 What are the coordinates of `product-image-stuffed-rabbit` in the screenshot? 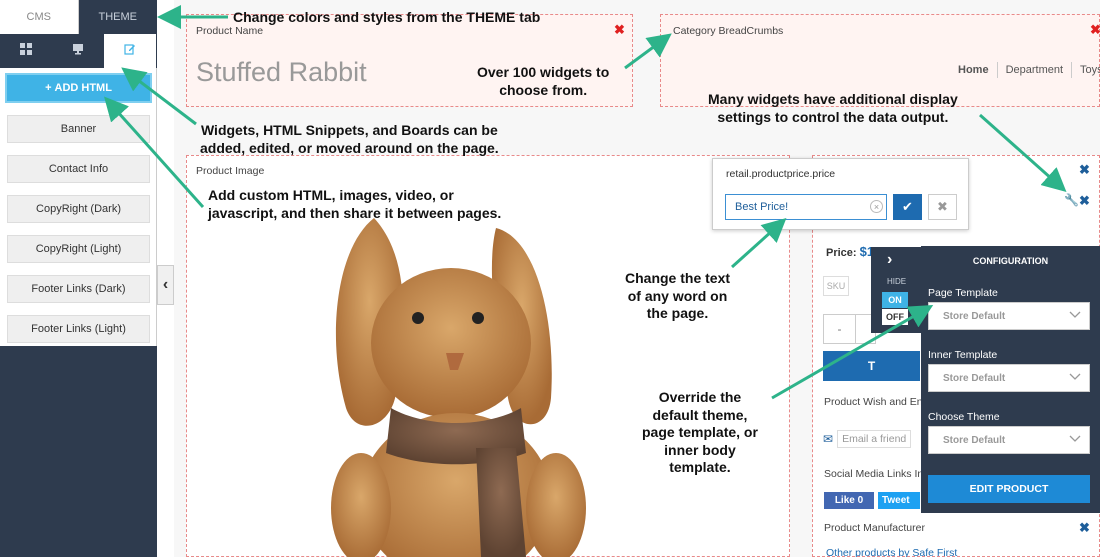 It's located at (458, 387).